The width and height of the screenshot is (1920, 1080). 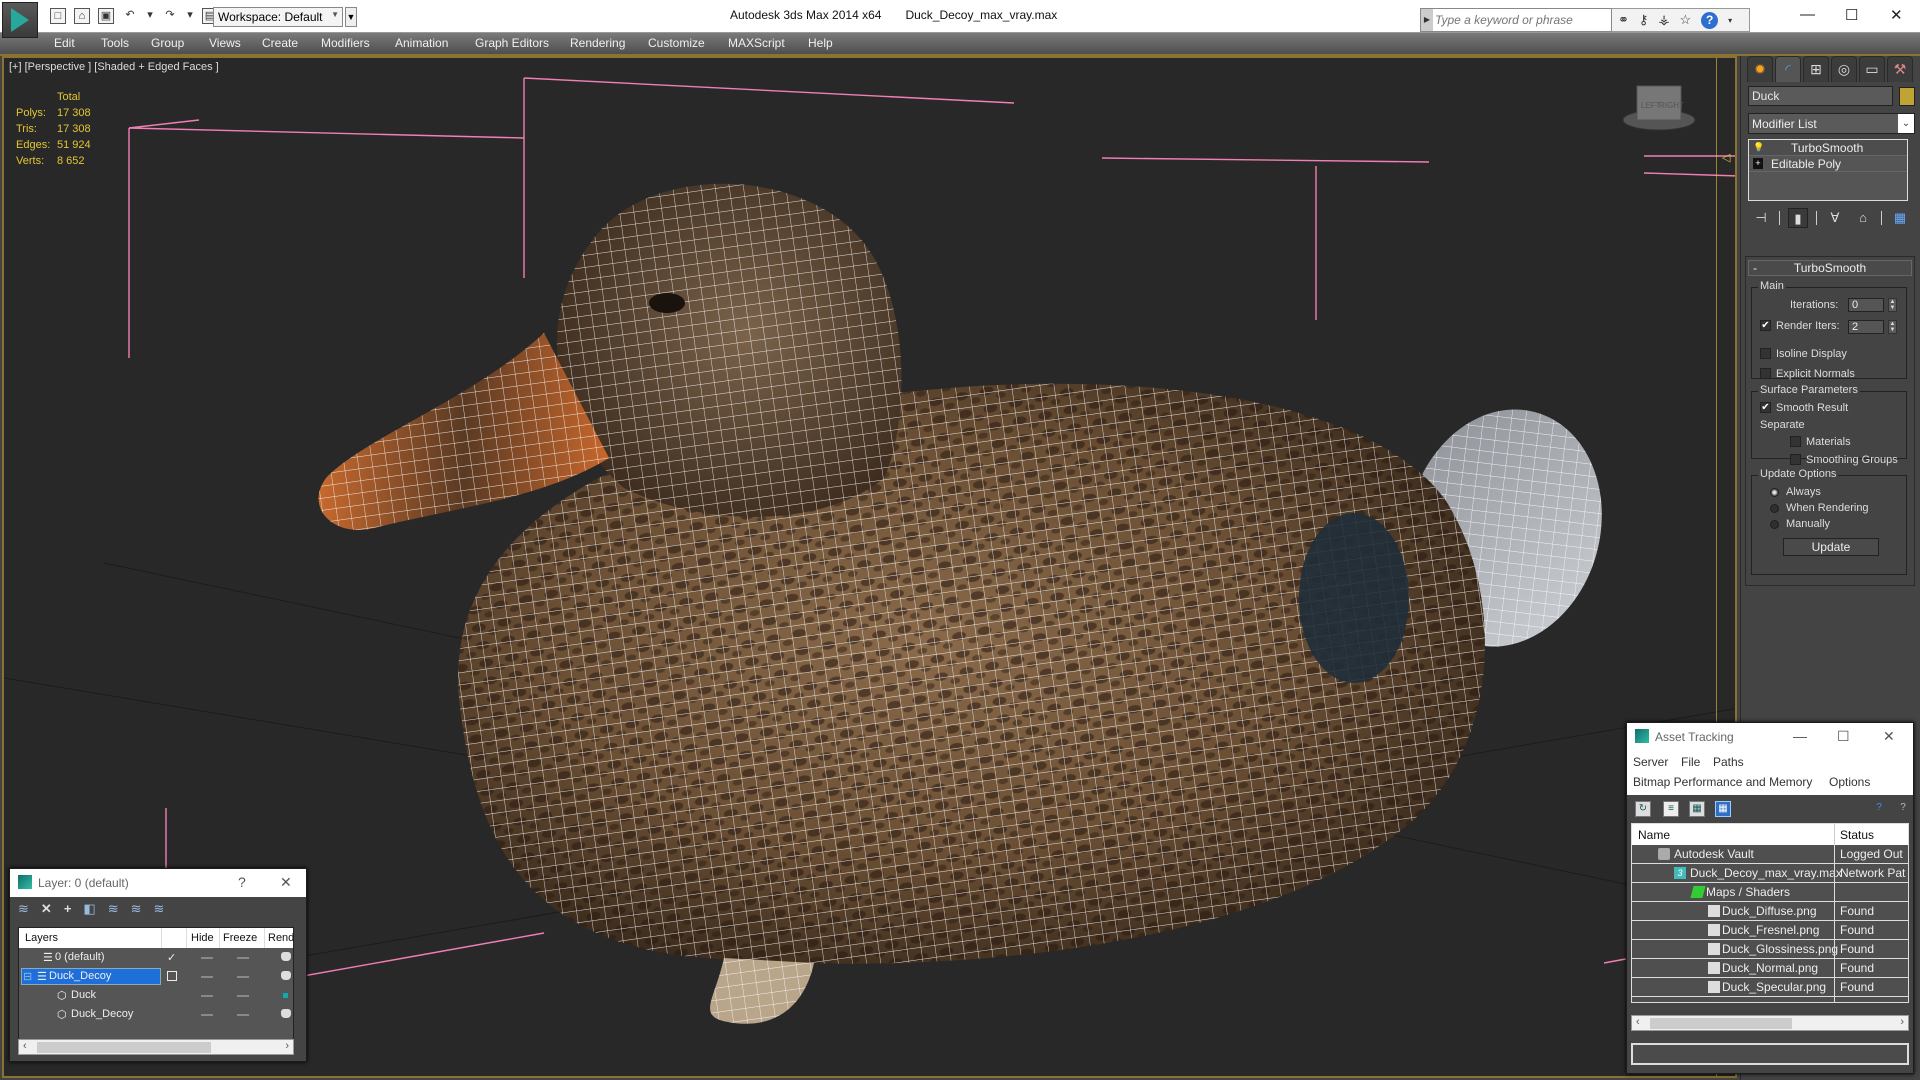 I want to click on menu-animation: Animation, so click(x=421, y=43).